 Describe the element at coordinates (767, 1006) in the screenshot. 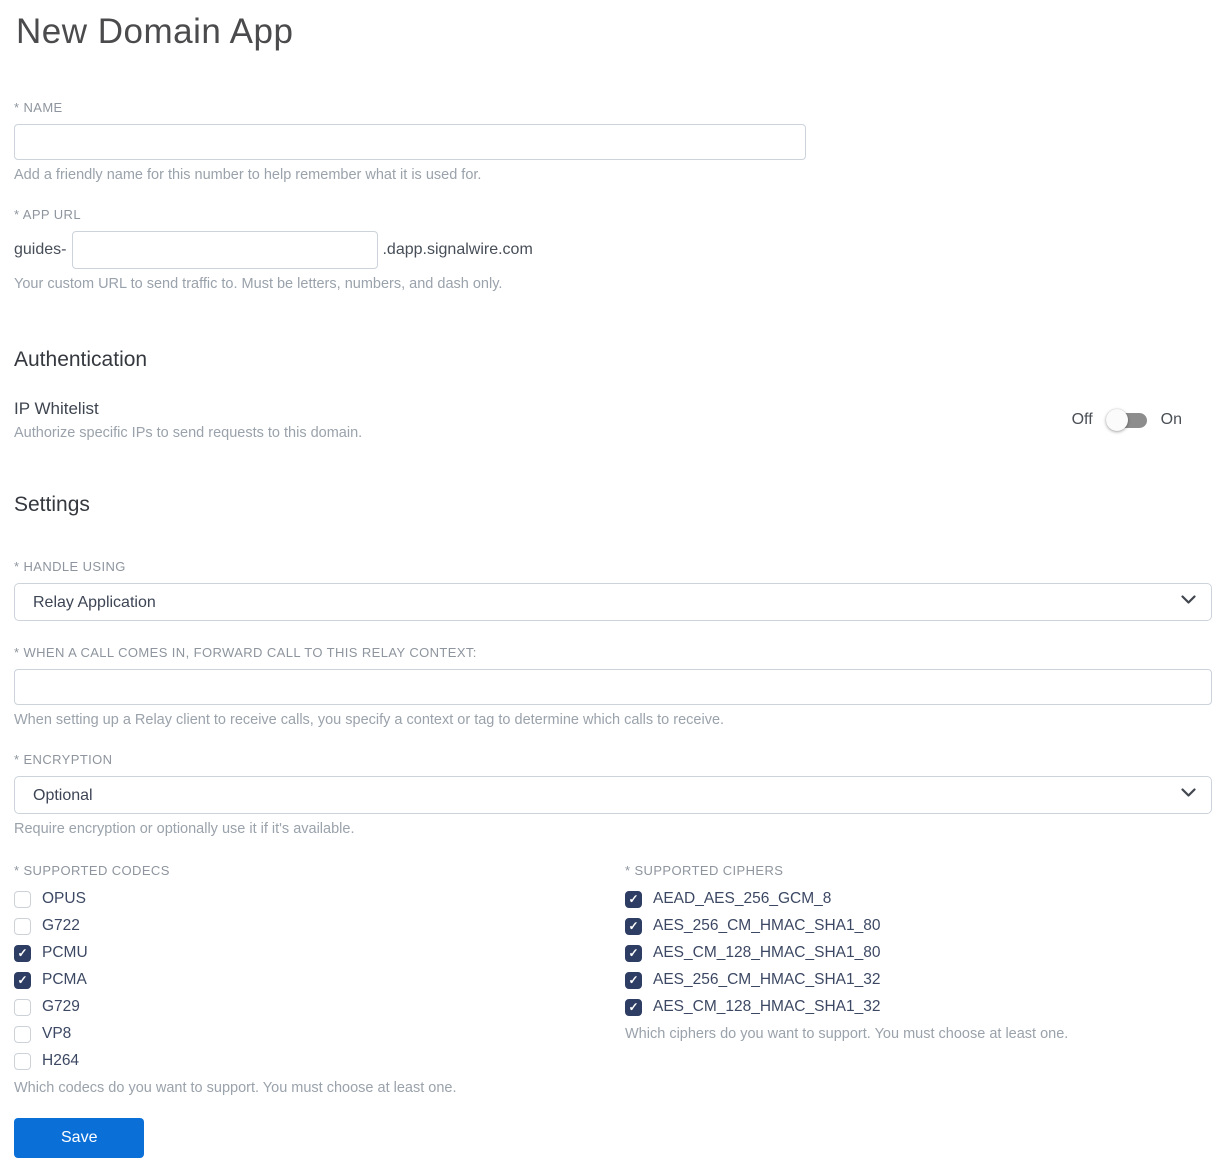

I see `cipher-option-label: AES_CM_128_HMAC_SHA1_32` at that location.